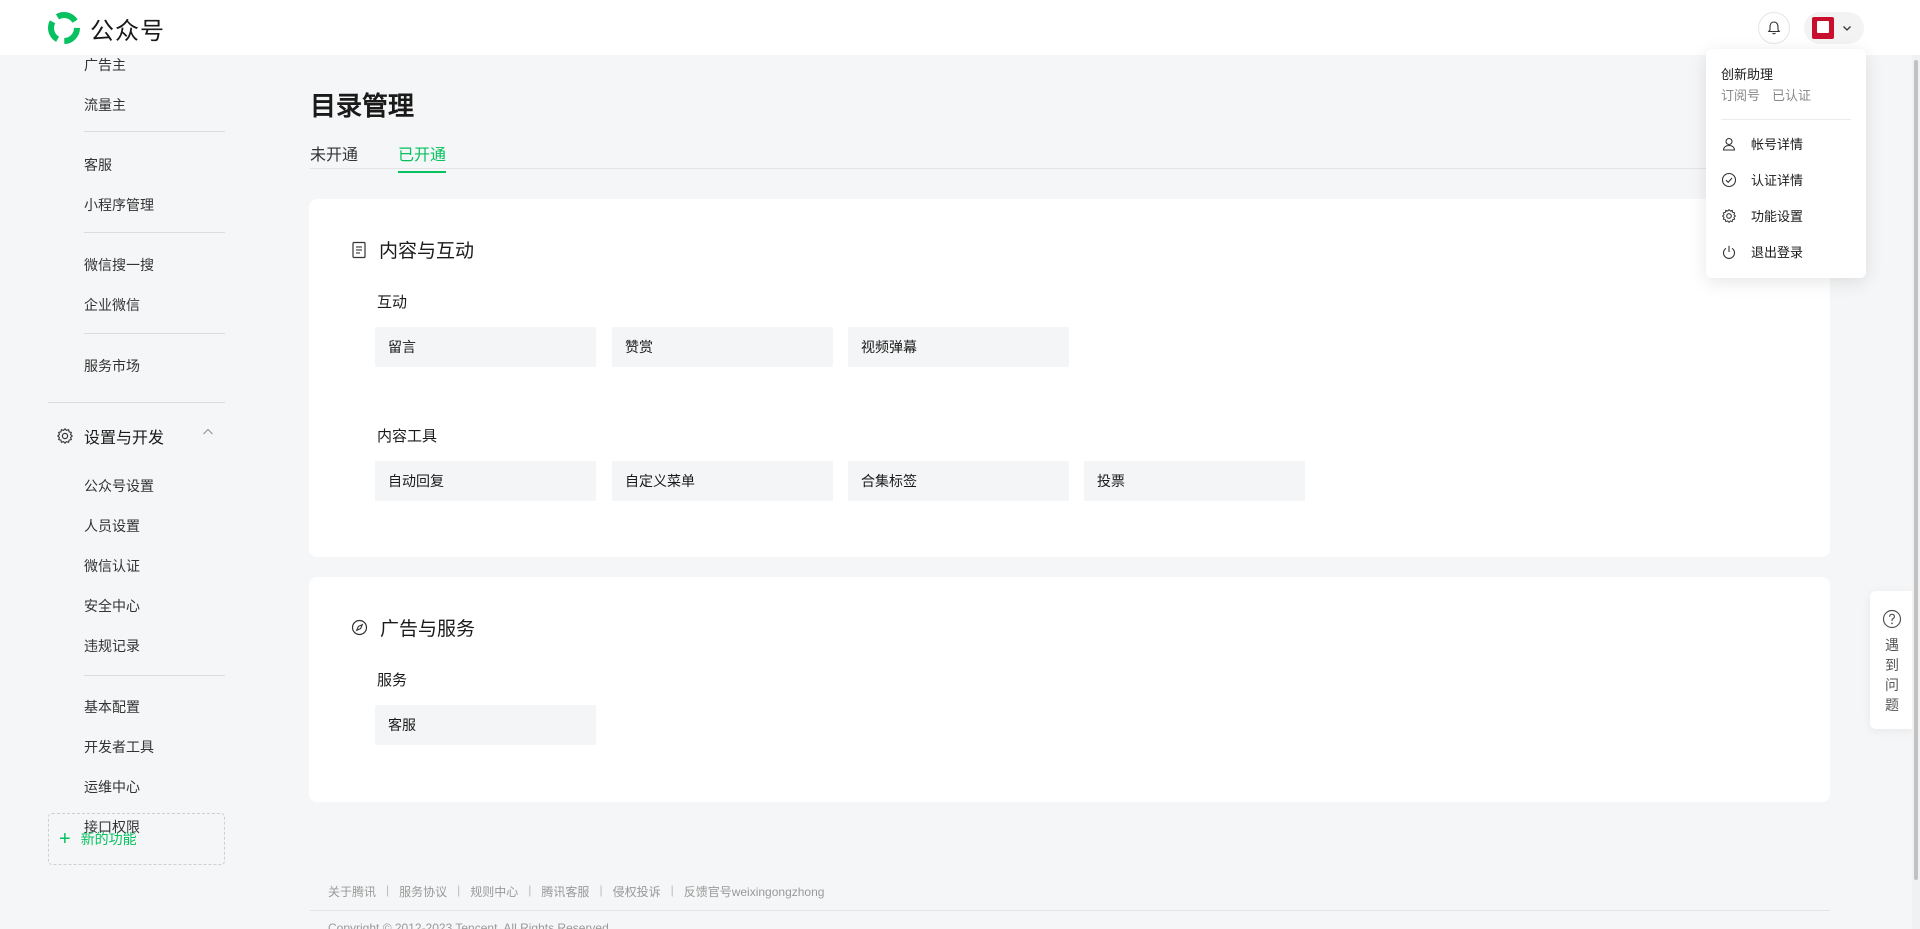 The width and height of the screenshot is (1920, 929). Describe the element at coordinates (1729, 144) in the screenshot. I see `user-icon` at that location.